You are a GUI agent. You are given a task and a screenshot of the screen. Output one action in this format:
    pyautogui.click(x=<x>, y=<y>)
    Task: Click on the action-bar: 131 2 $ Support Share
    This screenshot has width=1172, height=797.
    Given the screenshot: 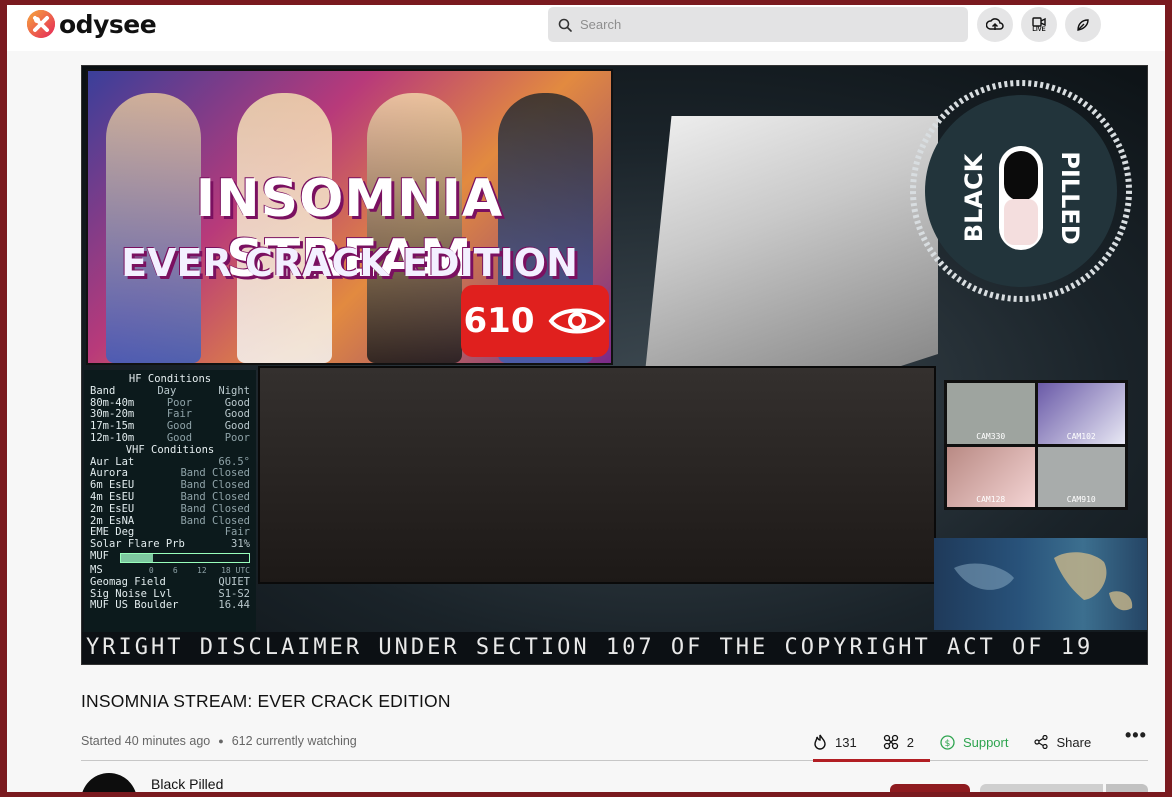 What is the action you would take?
    pyautogui.click(x=965, y=742)
    